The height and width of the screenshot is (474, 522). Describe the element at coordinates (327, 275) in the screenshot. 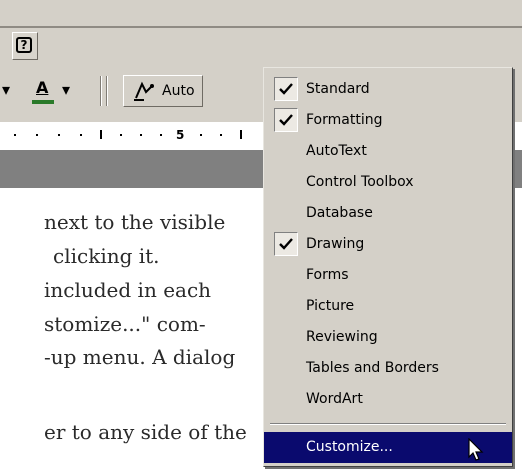

I see `menu-item-label: Forms` at that location.